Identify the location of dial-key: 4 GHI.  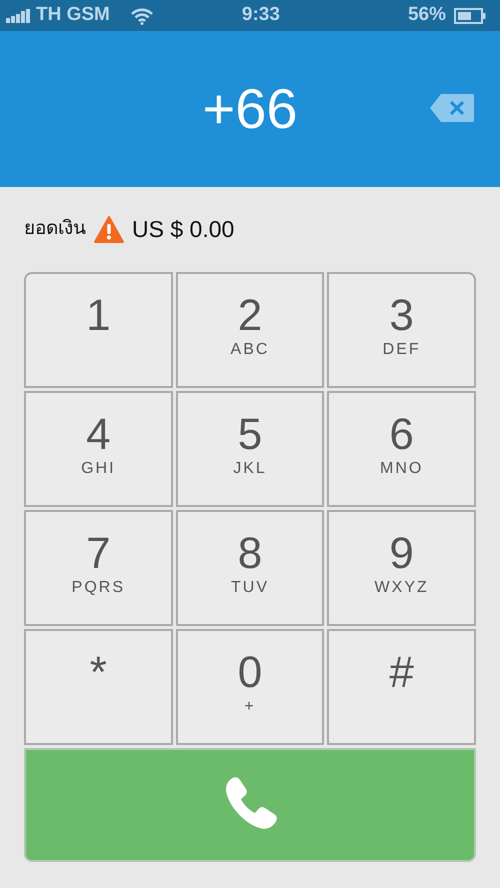
(98, 449).